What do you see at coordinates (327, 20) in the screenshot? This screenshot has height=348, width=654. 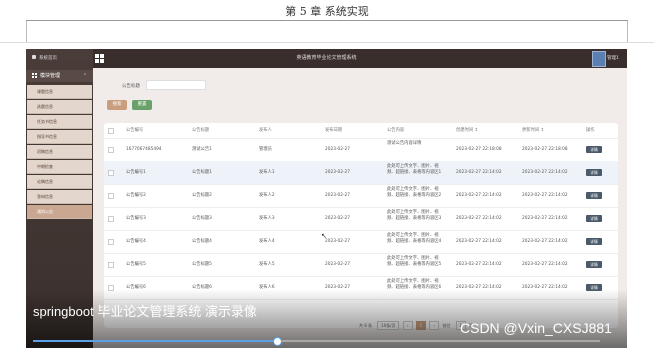 I see `header-rule` at bounding box center [327, 20].